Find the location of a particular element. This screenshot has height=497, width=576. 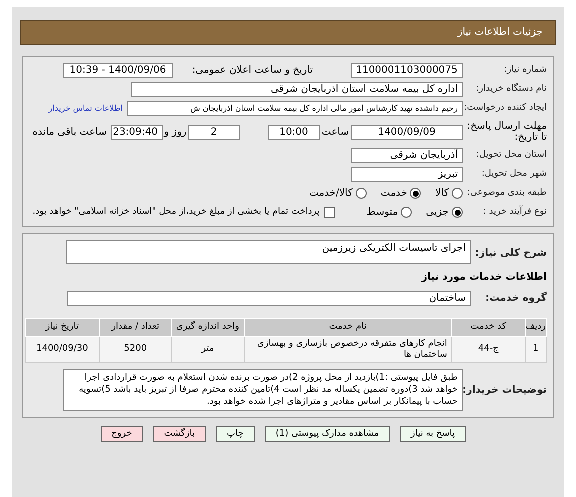

action-button: پاسخ به نیاز is located at coordinates (433, 434).